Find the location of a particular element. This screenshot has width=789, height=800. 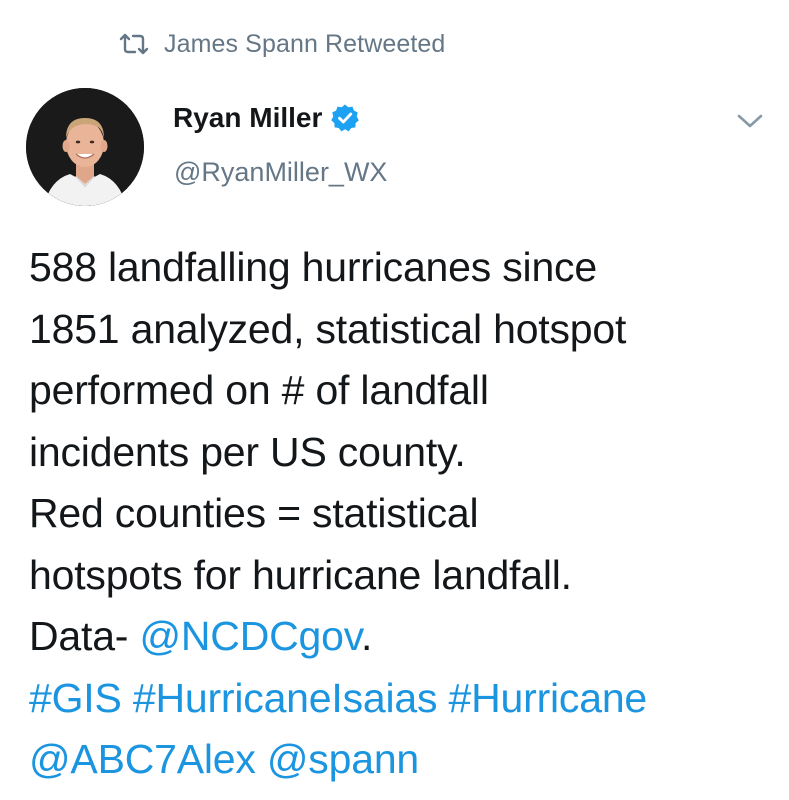

mention-line: @ABC7Alex @spann is located at coordinates (401, 760).